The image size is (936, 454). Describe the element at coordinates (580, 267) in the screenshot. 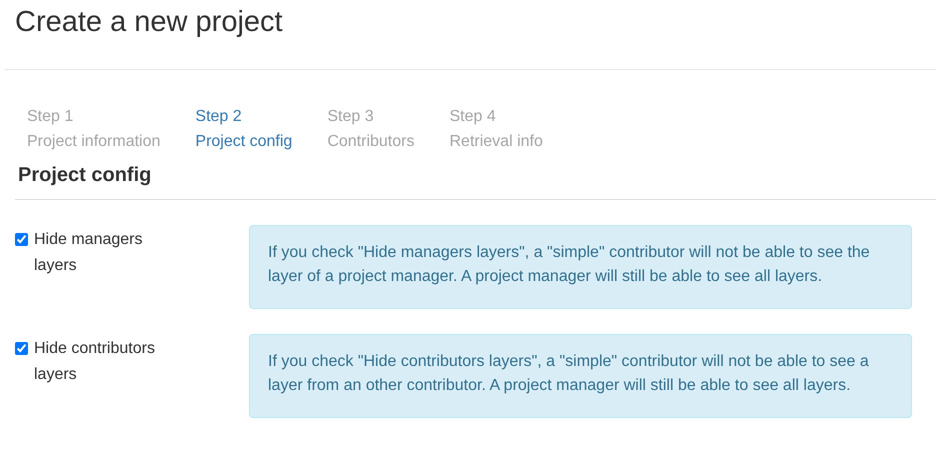

I see `info-alert: If you check "Hide managers layers", a "simple" contributor will not be able to see the layer of a project manager. A project manager will still be able to see all layers.` at that location.